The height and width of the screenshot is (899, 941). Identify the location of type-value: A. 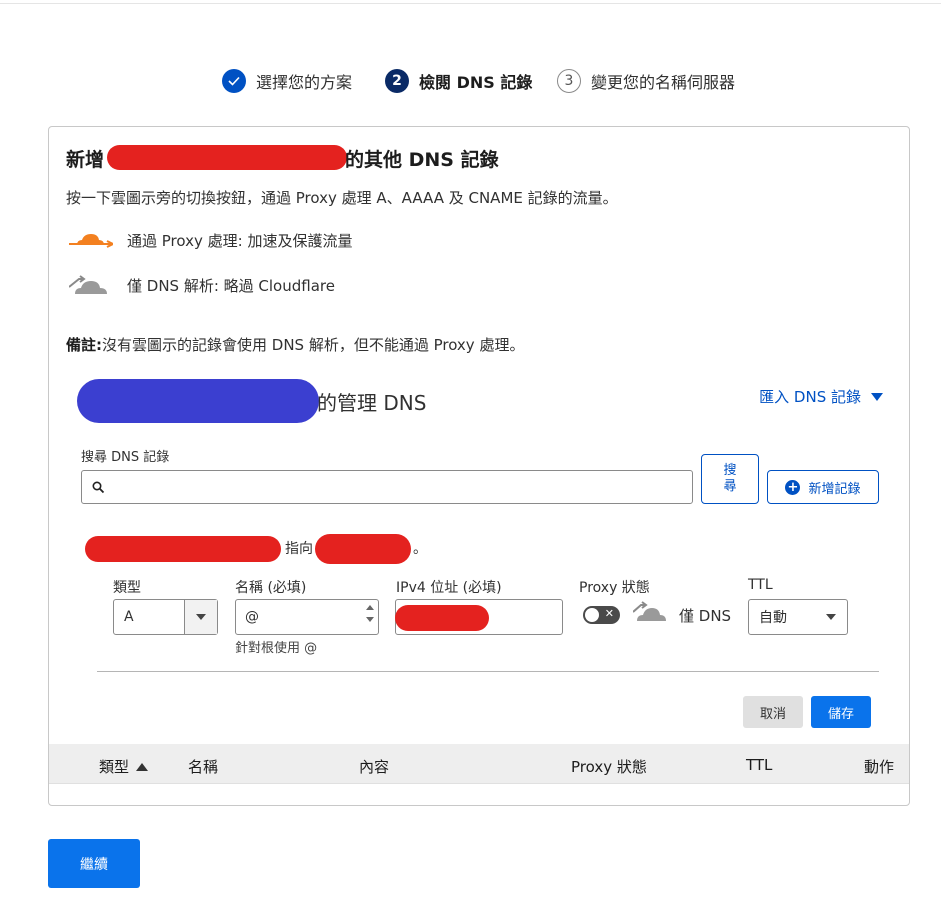
(129, 617).